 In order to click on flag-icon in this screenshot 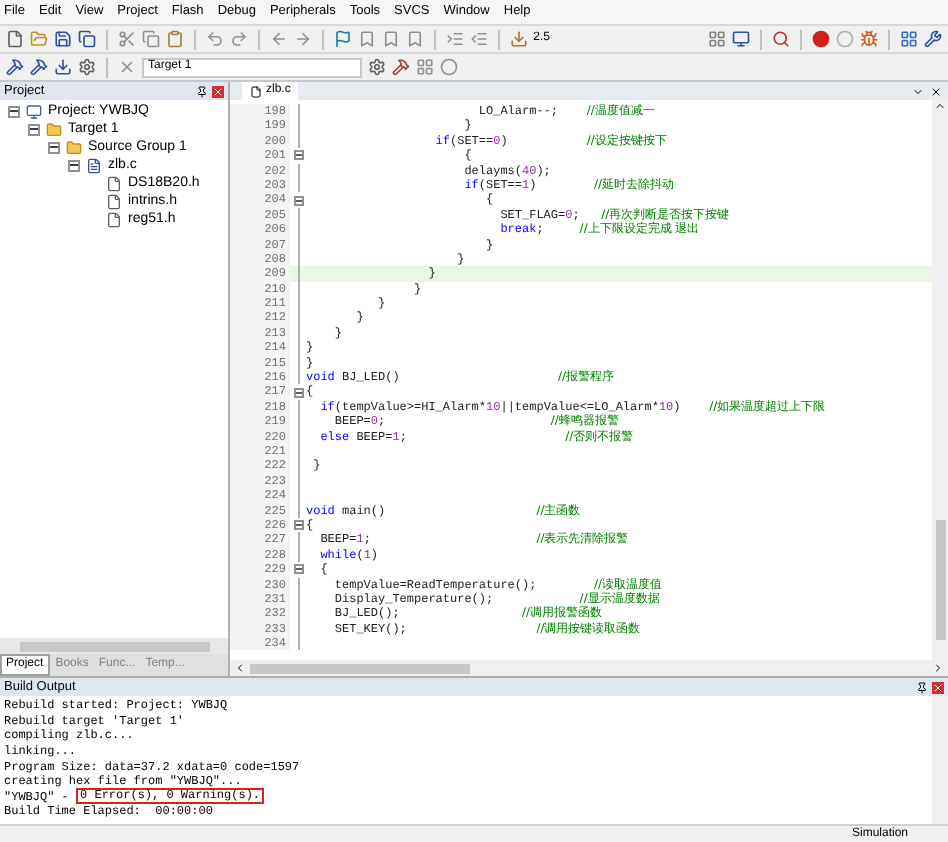, I will do `click(342, 39)`.